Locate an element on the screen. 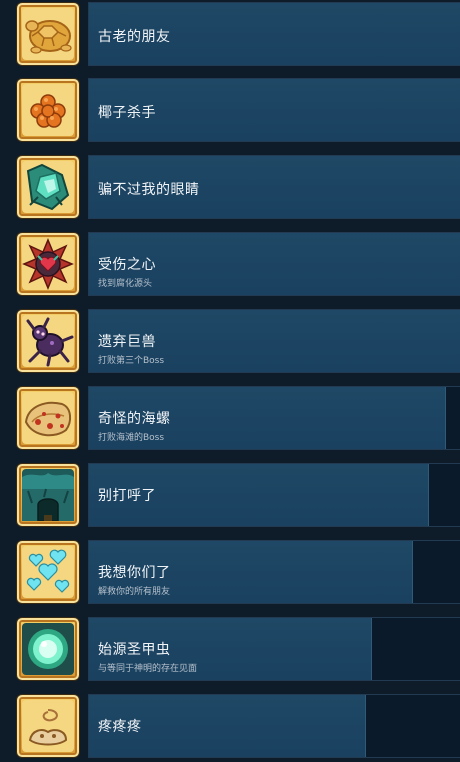  achievement-description: 打败海滩的Boss is located at coordinates (131, 438).